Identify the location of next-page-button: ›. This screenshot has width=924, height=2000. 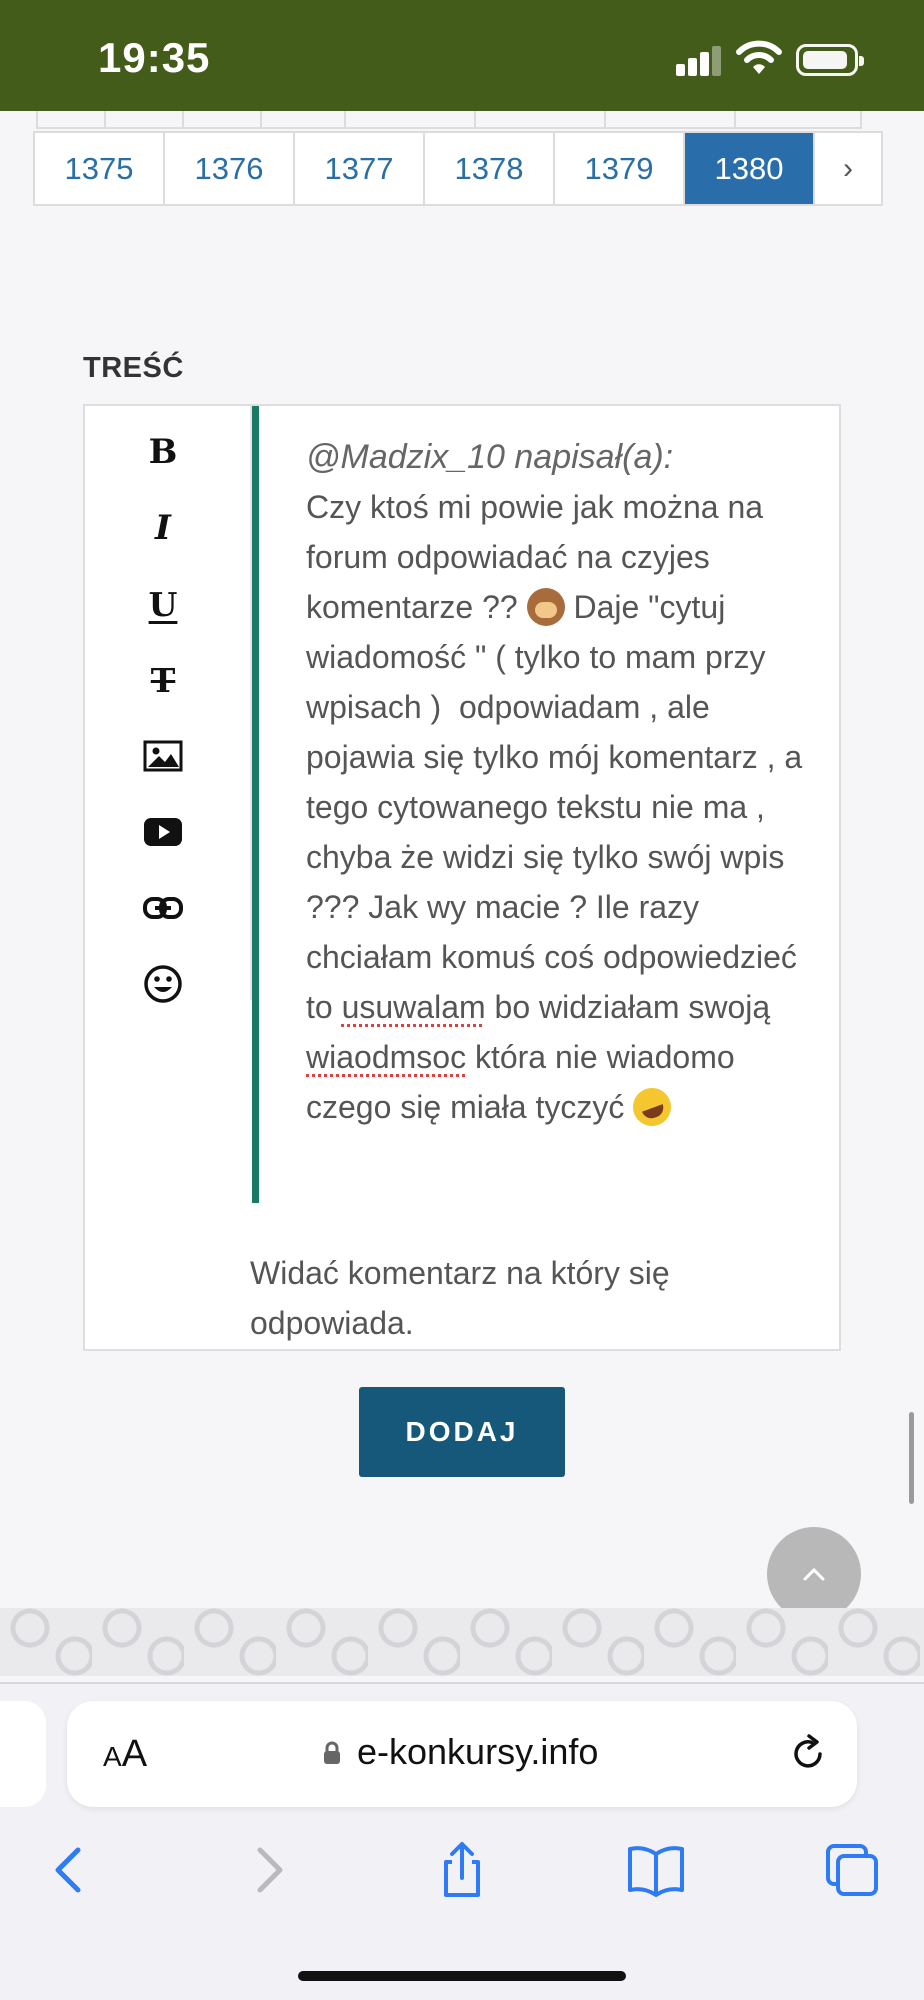
(848, 168).